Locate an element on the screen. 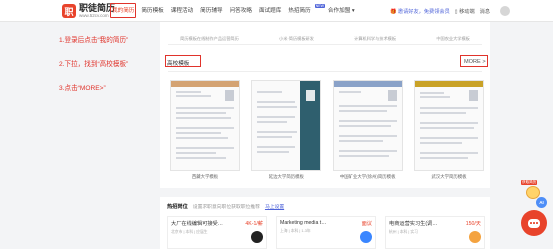 The image size is (553, 249). job-card: Marketing media t… 面议 上海 | 本科 | 1-3年 is located at coordinates (326, 232).